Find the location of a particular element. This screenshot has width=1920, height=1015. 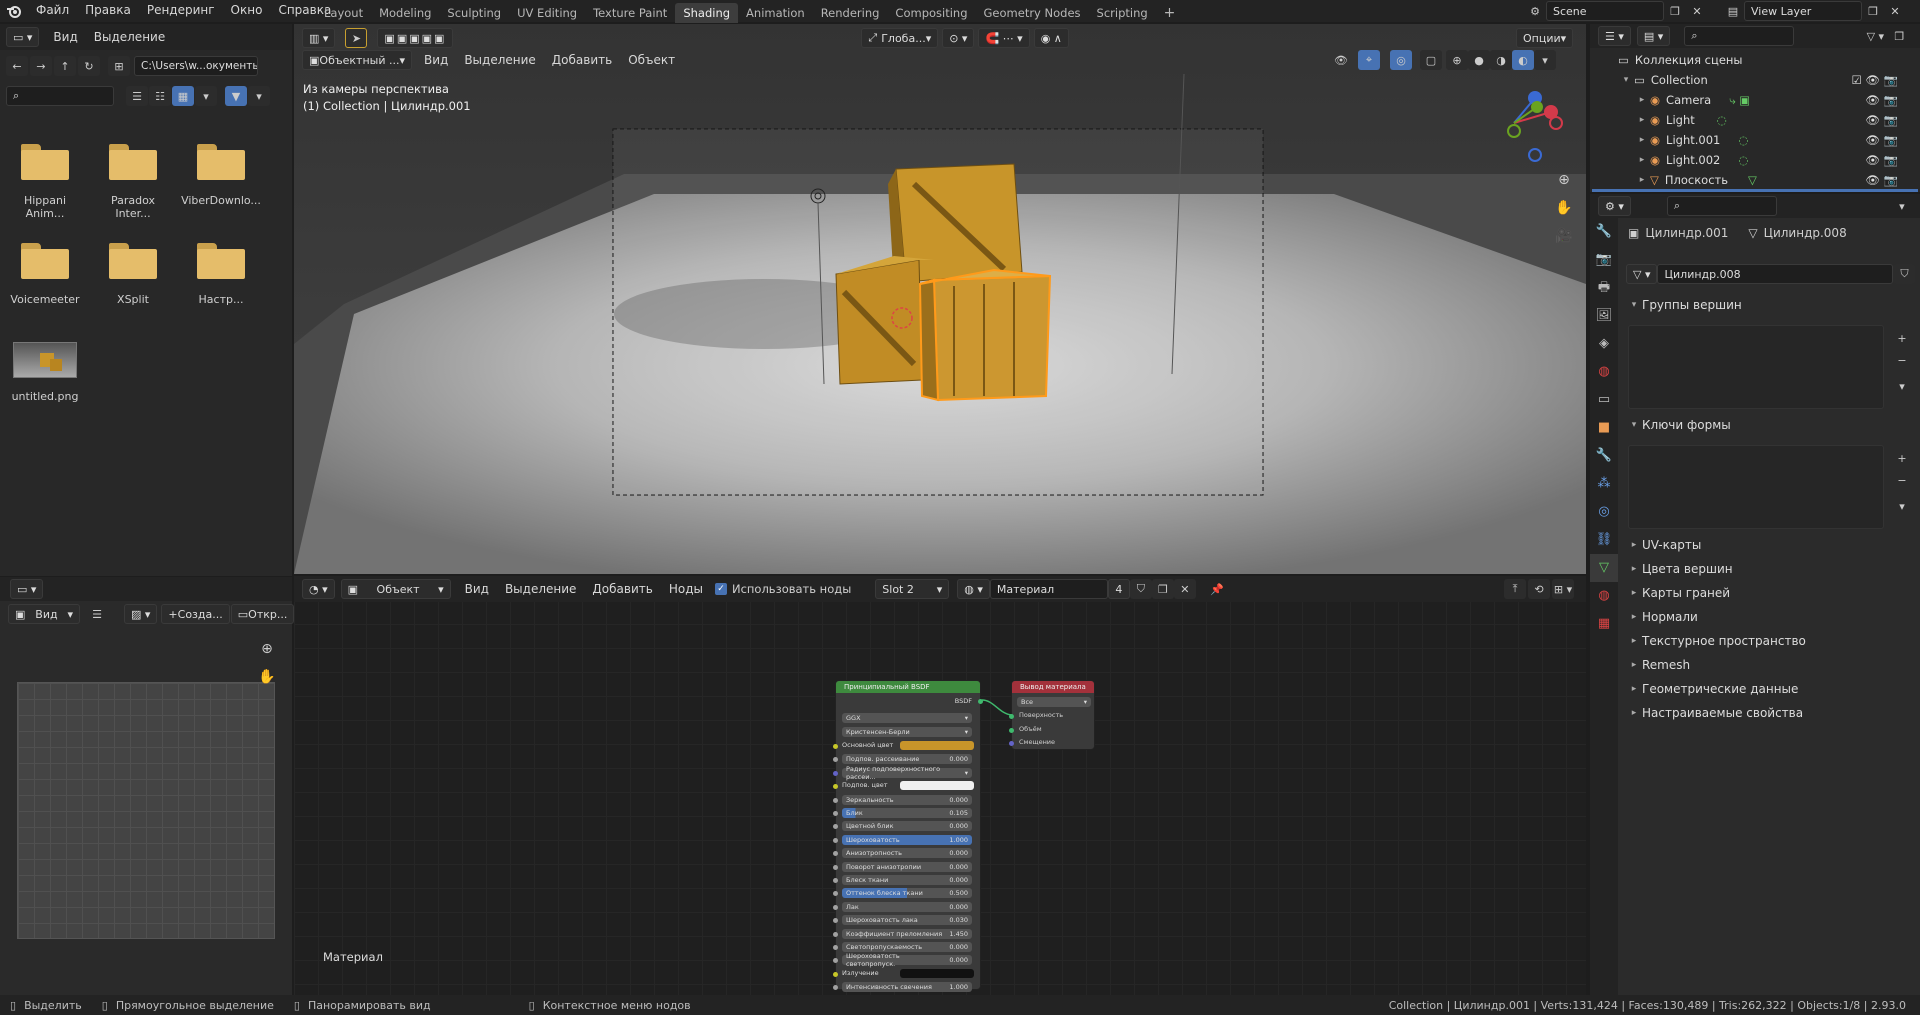

editor-type-button: ☰ ▾ is located at coordinates (1614, 36).